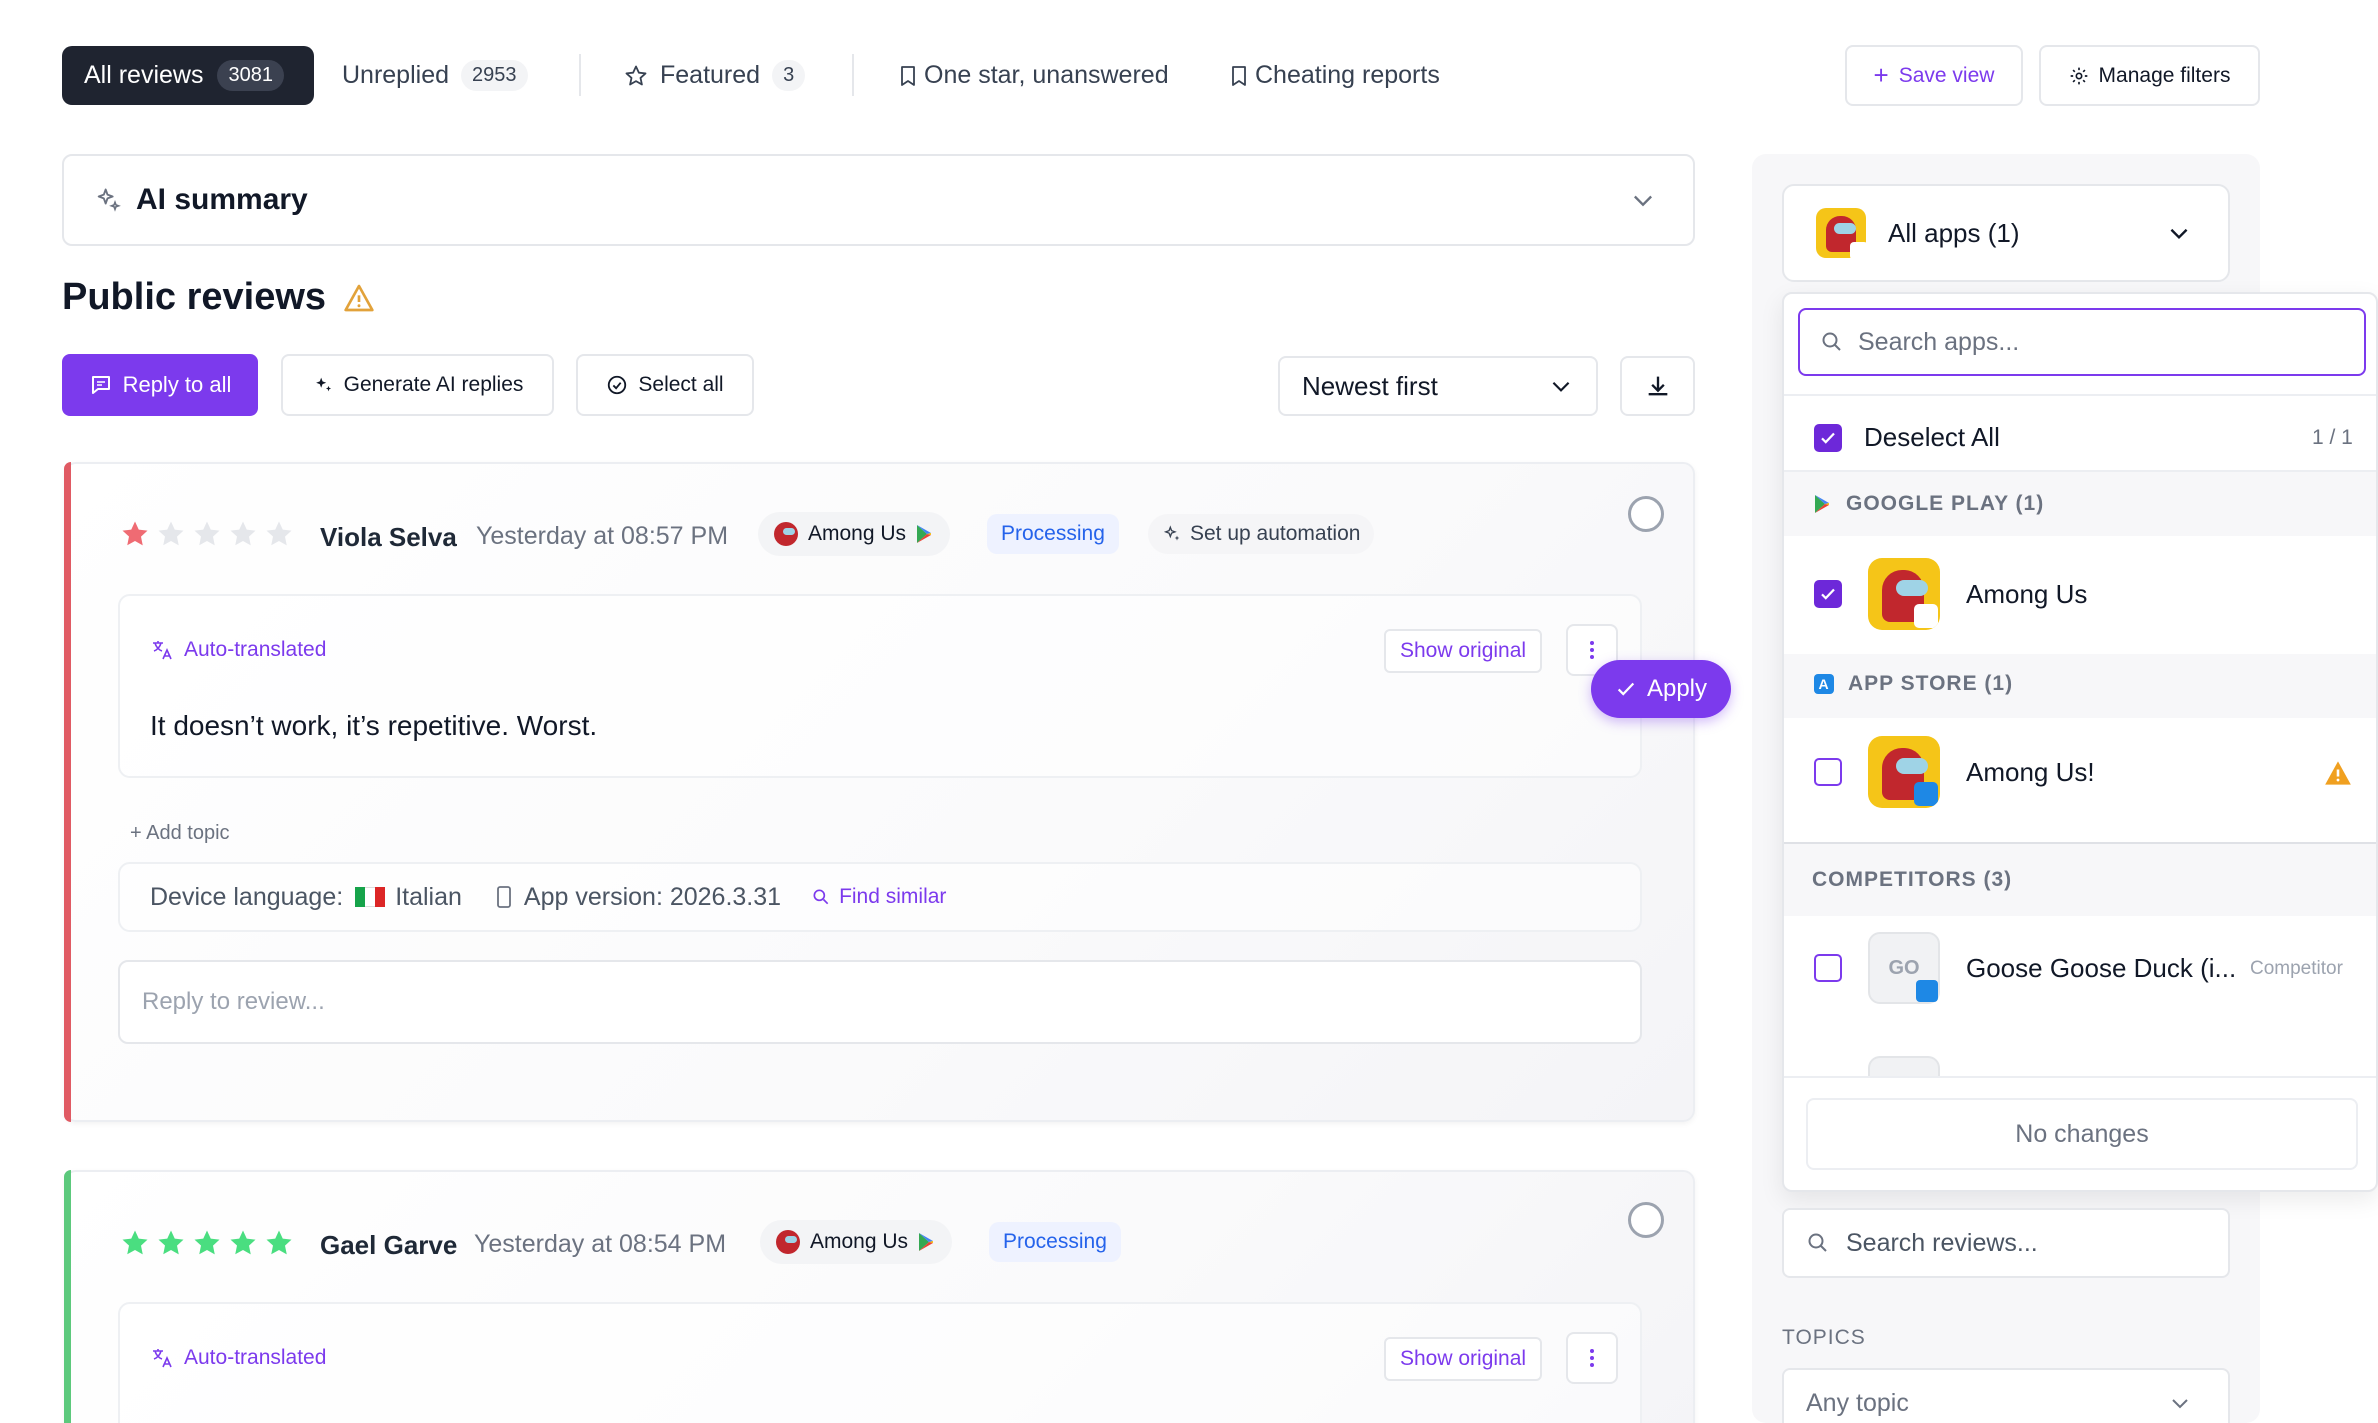 Image resolution: width=2378 pixels, height=1423 pixels. I want to click on reply-to-all-button: Reply to all, so click(160, 385).